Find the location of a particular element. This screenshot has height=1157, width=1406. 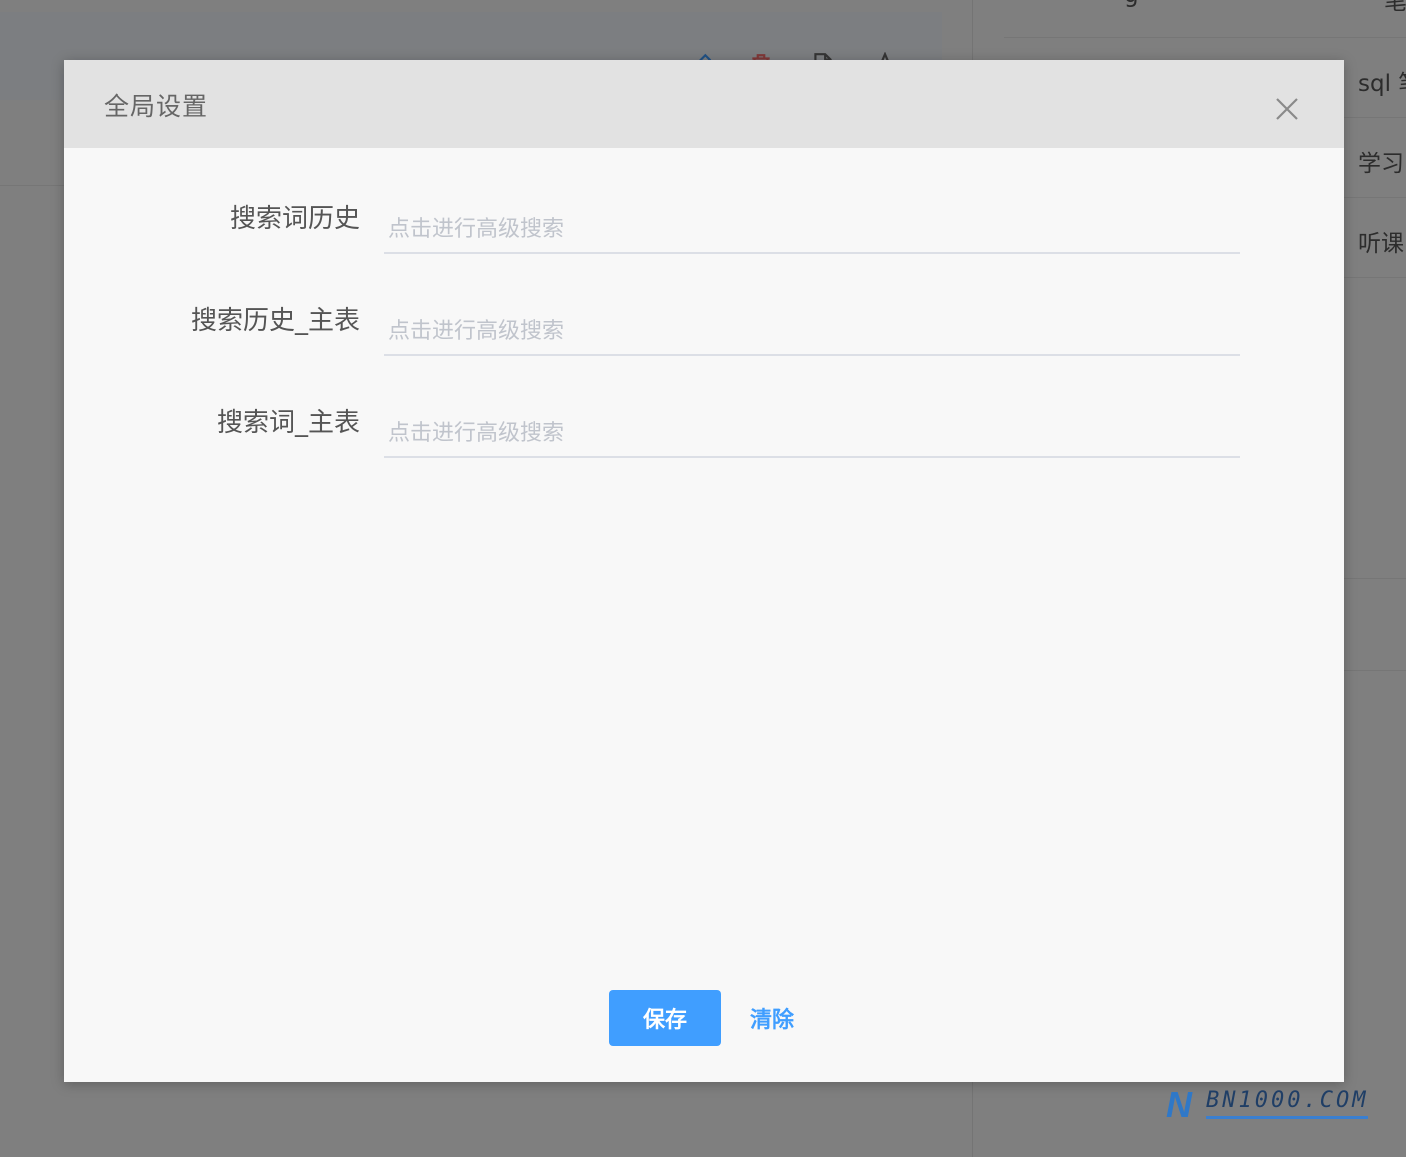

search-history-main-table-input is located at coordinates (812, 332).